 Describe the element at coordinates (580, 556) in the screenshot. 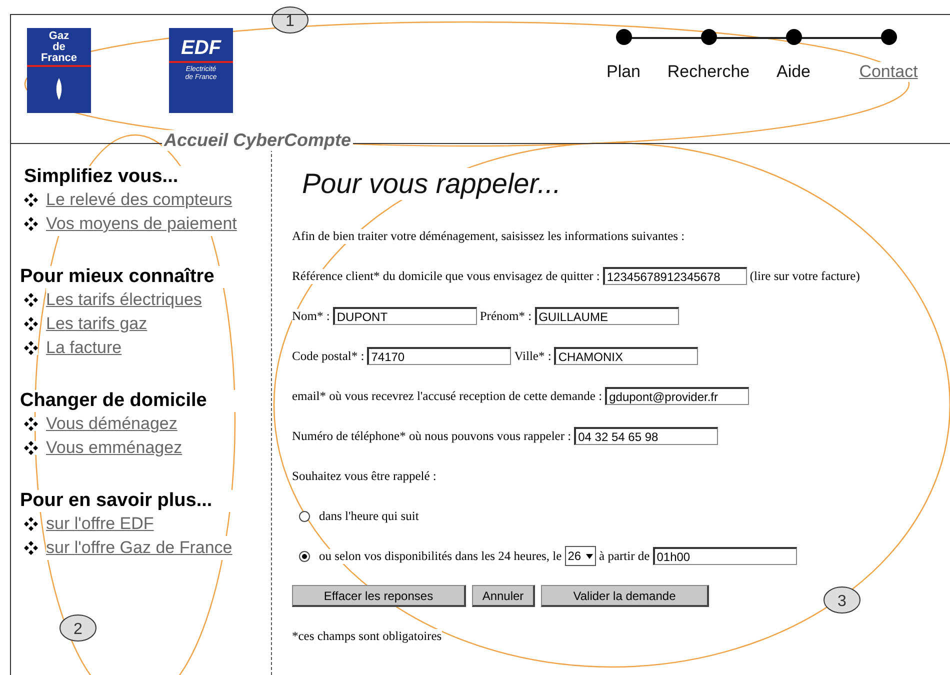

I see `day-dropdown: 26` at that location.